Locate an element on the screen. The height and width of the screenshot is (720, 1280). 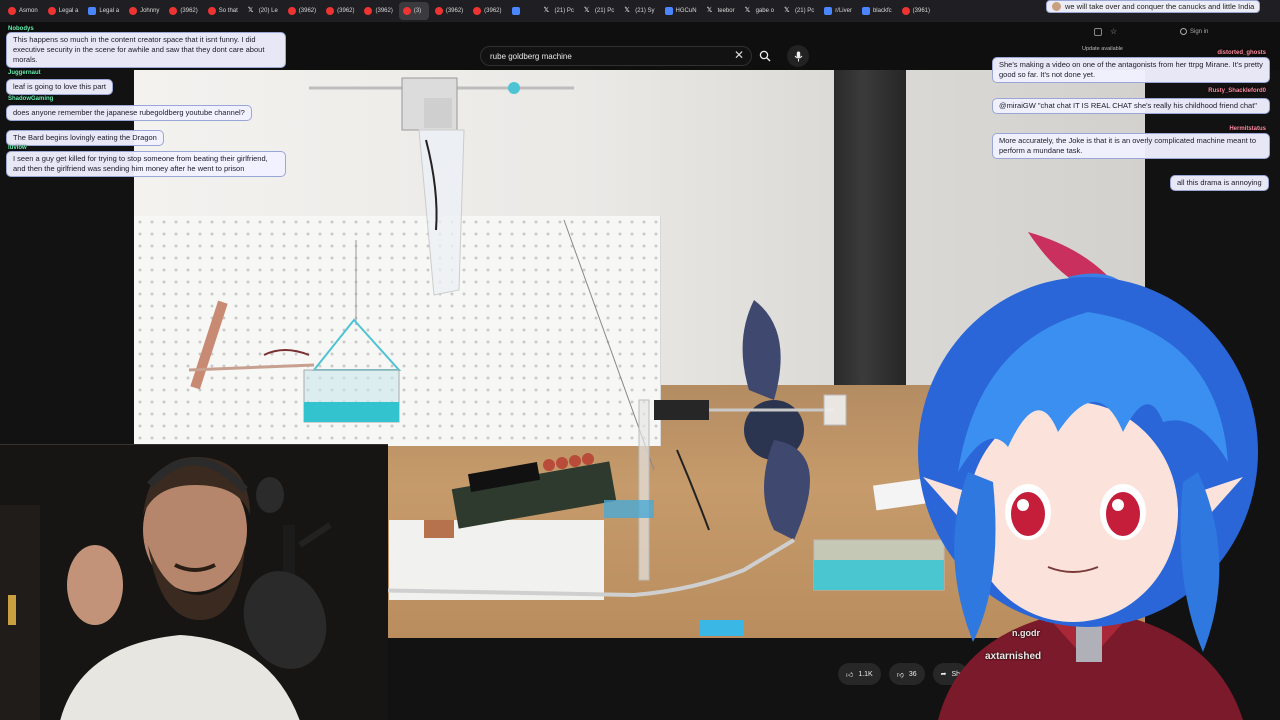
sign-in-label: Sign in is located at coordinates (1199, 31).